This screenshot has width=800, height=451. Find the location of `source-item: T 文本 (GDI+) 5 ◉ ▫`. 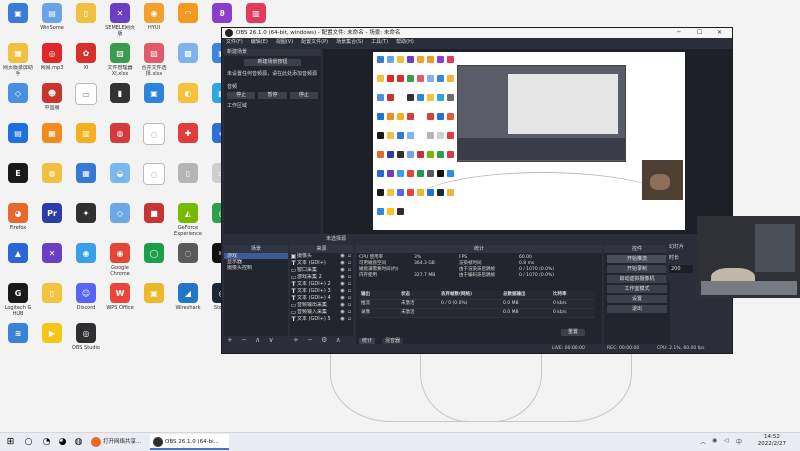

source-item: T 文本 (GDI+) 5 ◉ ▫ is located at coordinates (321, 319).